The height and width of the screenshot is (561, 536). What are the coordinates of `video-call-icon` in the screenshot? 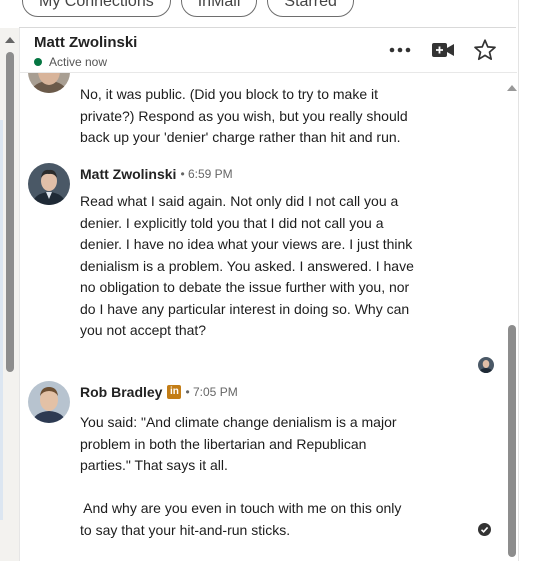 It's located at (443, 50).